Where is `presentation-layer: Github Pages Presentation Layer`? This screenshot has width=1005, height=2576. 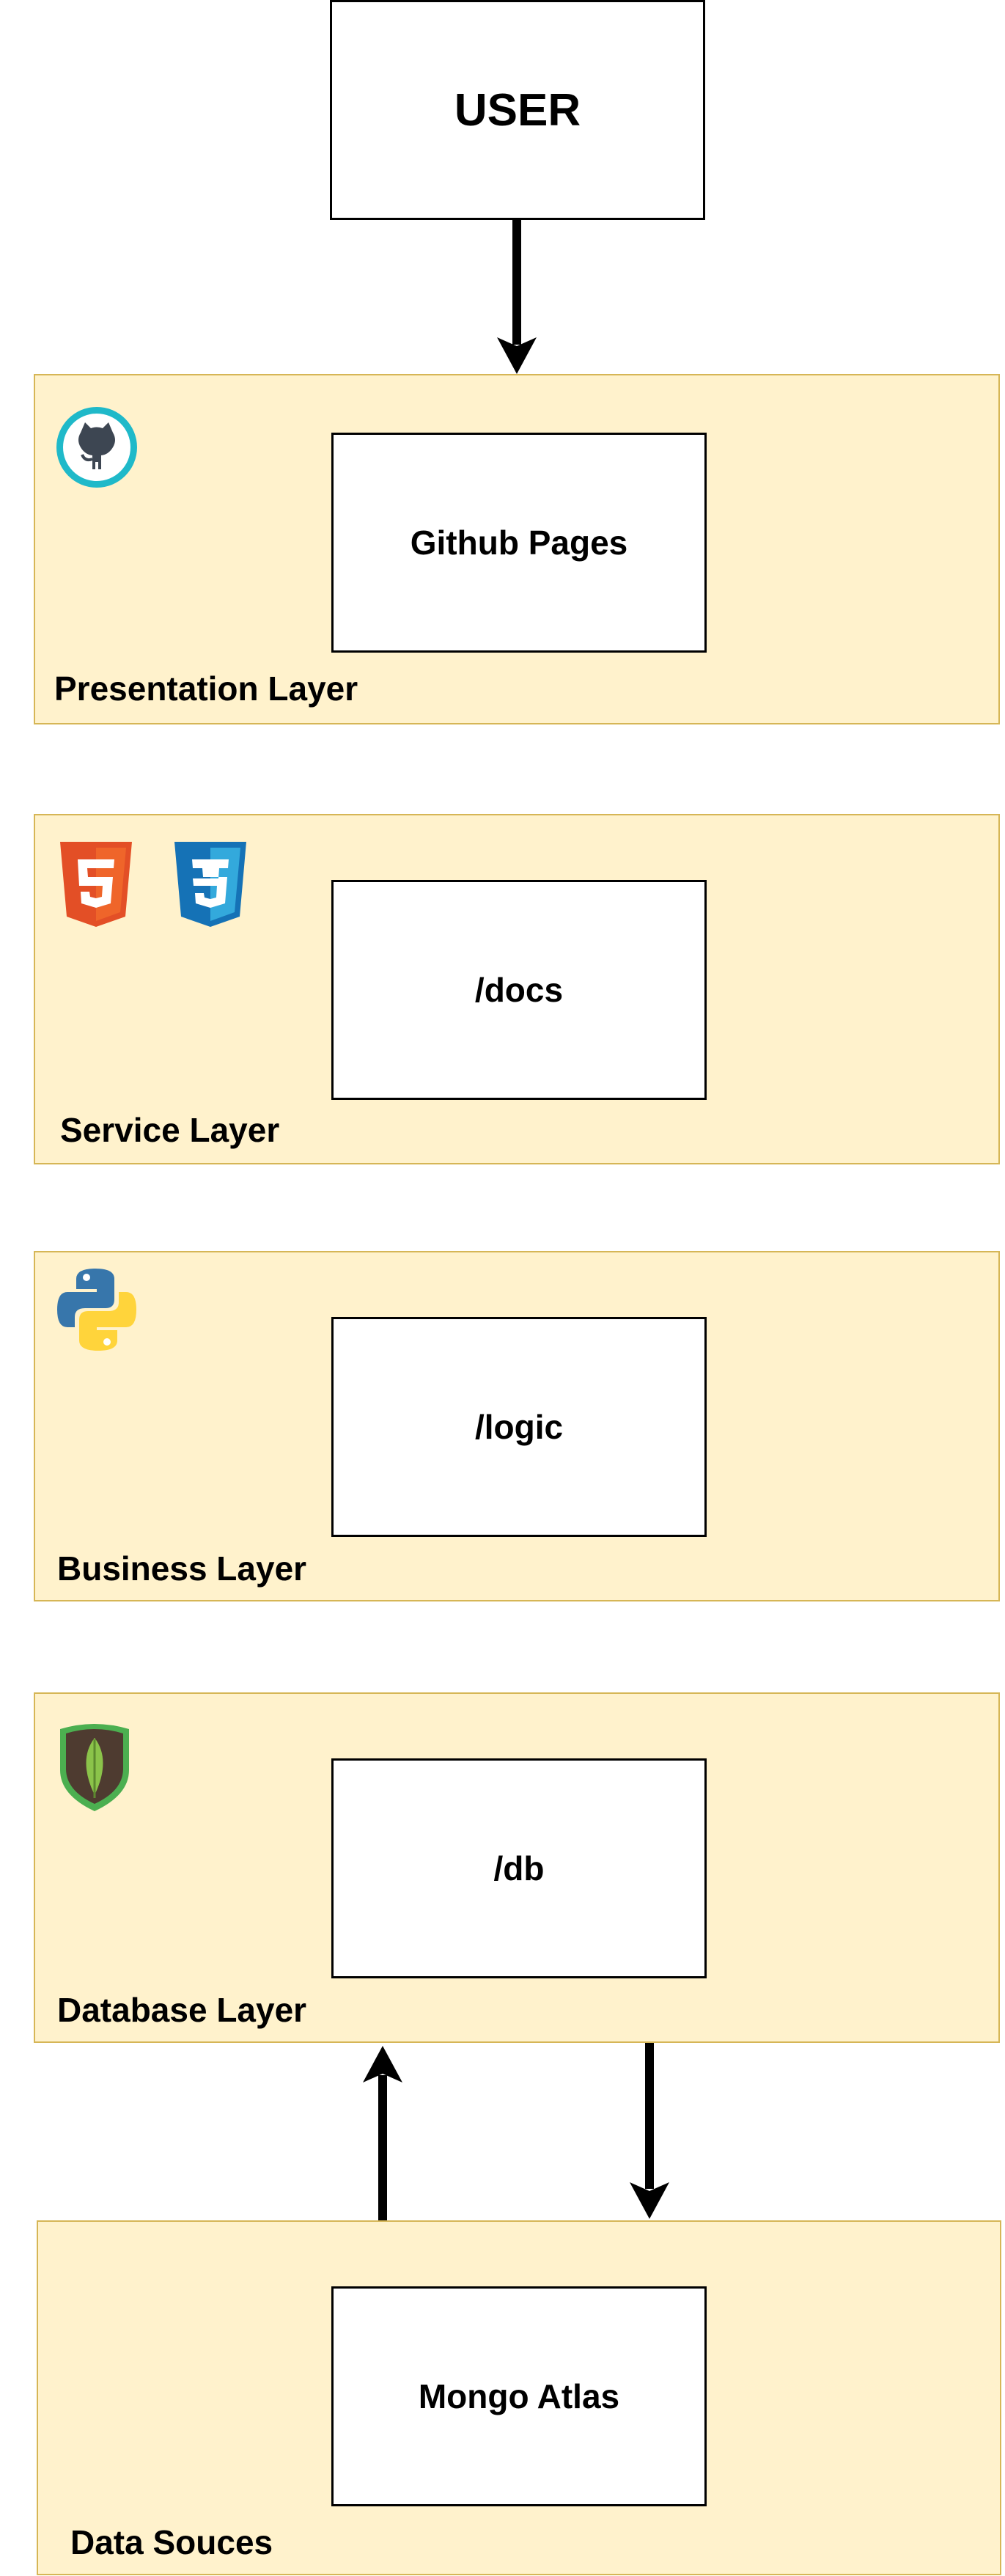 presentation-layer: Github Pages Presentation Layer is located at coordinates (517, 549).